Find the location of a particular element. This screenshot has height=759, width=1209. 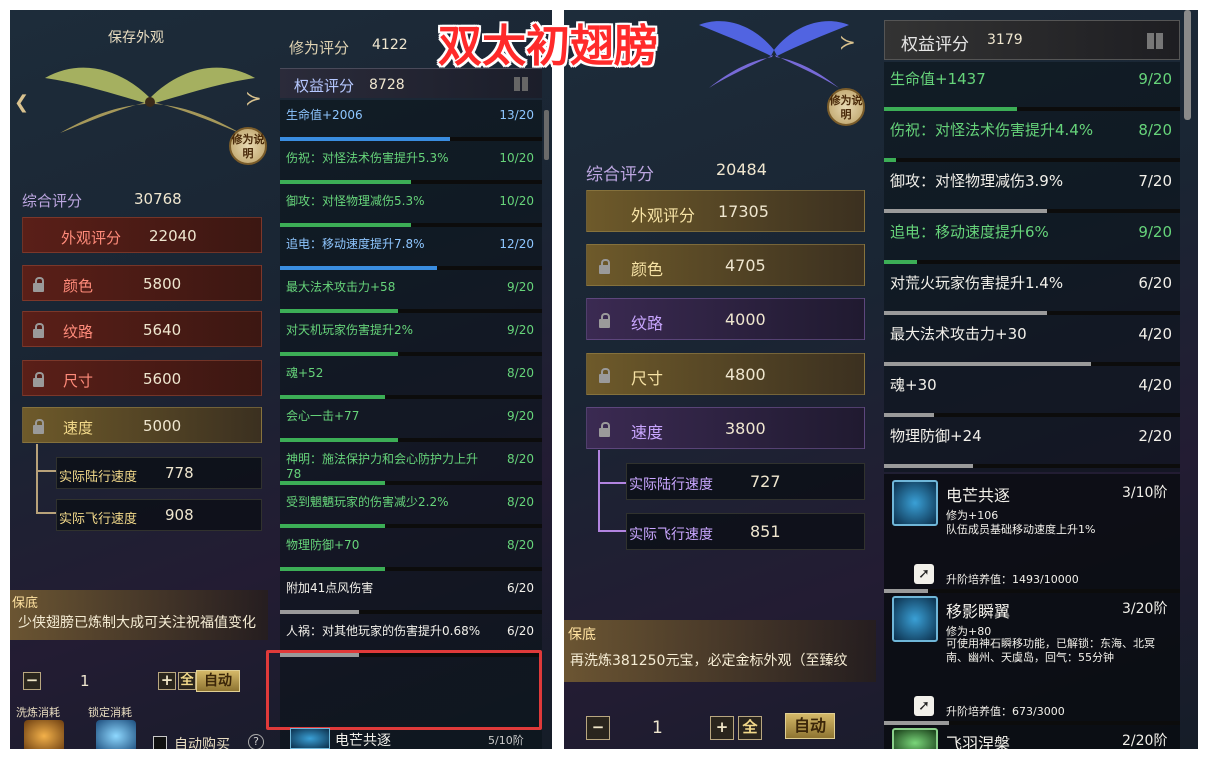

refine-stone-icon is located at coordinates (44, 734).